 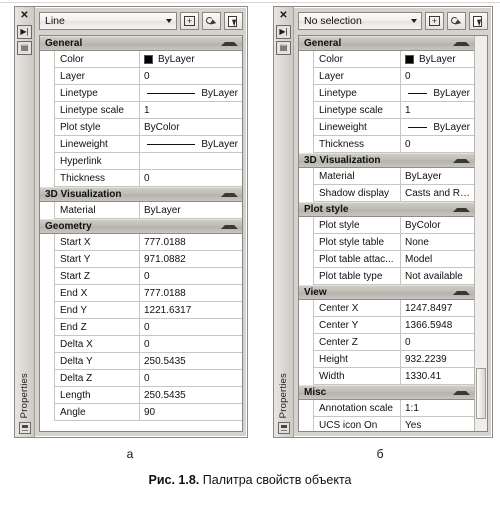 What do you see at coordinates (283, 428) in the screenshot?
I see `properties-toggle-icon` at bounding box center [283, 428].